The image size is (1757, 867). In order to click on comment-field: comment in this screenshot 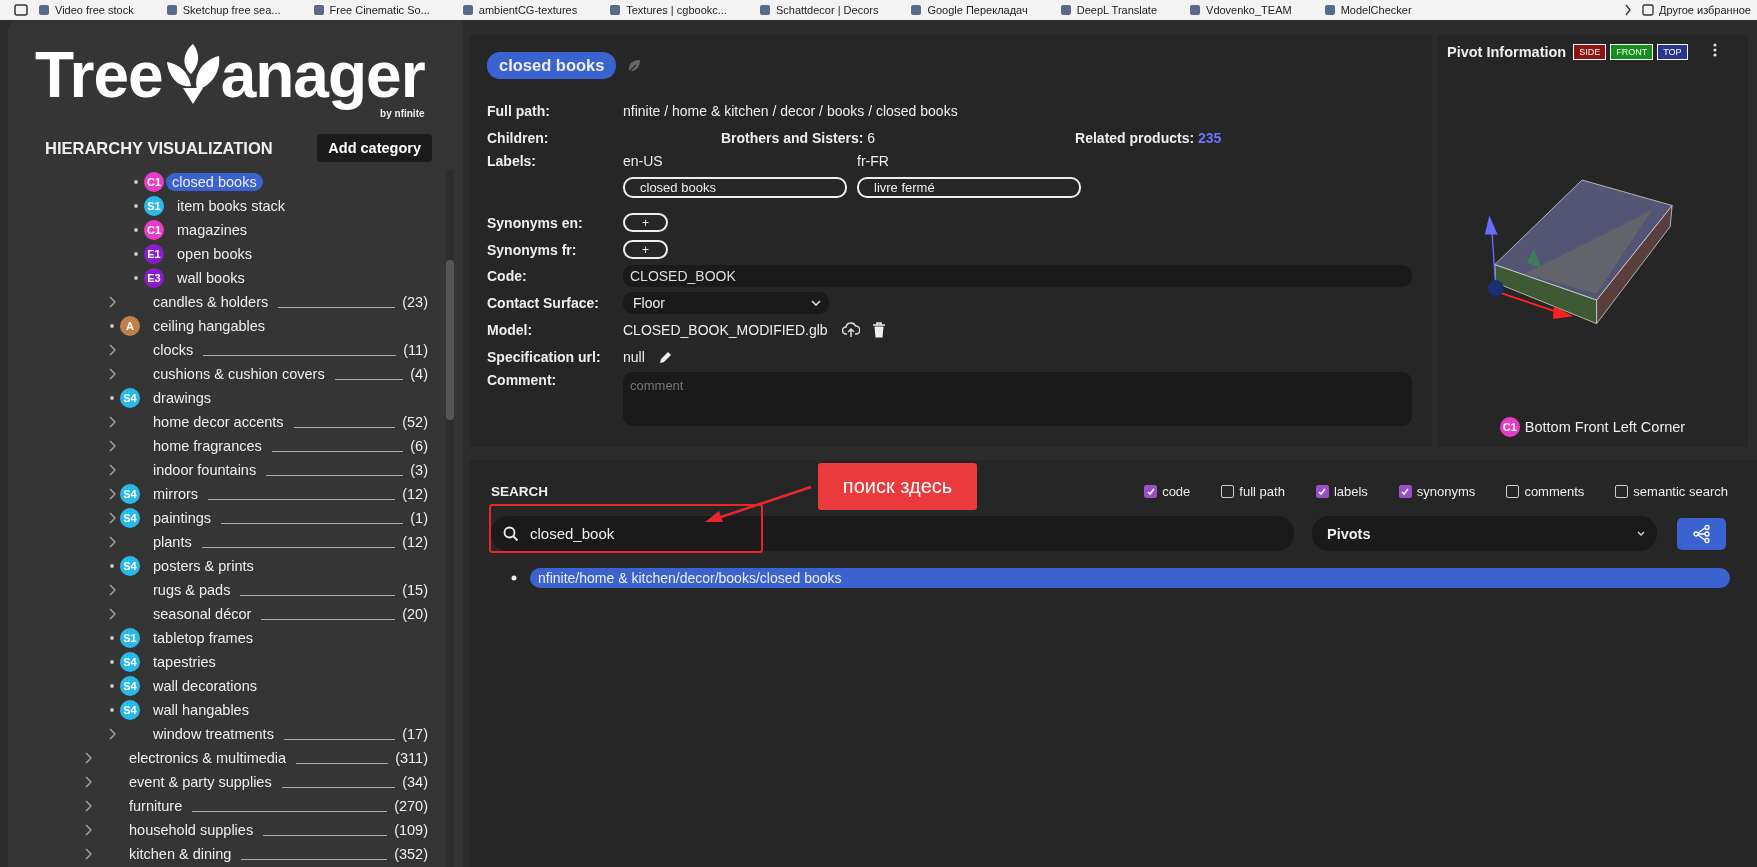, I will do `click(1017, 399)`.